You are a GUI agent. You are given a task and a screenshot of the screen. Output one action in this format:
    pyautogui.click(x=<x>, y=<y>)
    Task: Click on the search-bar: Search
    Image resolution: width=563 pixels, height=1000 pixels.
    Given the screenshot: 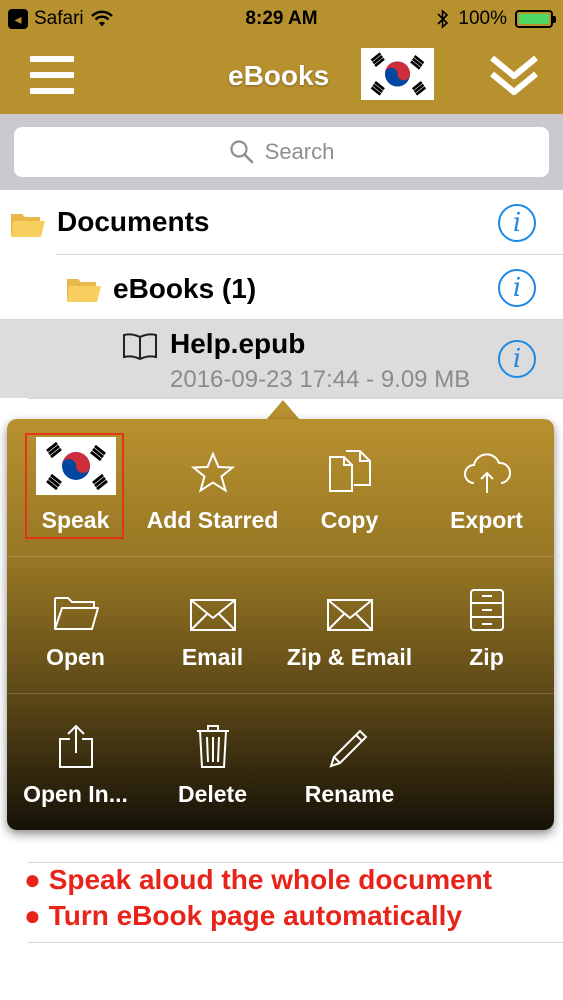 What is the action you would take?
    pyautogui.click(x=281, y=152)
    